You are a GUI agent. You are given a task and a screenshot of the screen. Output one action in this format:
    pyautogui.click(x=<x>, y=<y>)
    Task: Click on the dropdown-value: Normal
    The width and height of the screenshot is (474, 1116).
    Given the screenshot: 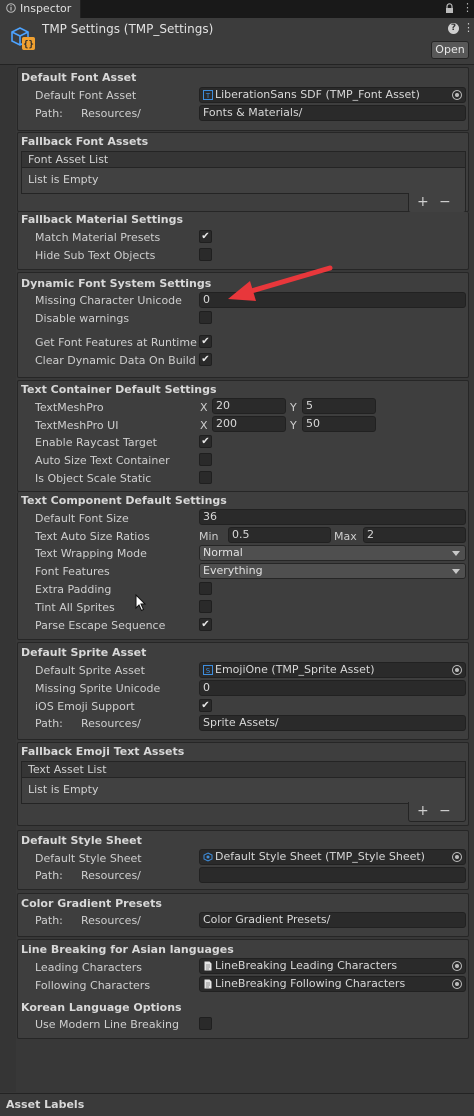 What is the action you would take?
    pyautogui.click(x=223, y=552)
    